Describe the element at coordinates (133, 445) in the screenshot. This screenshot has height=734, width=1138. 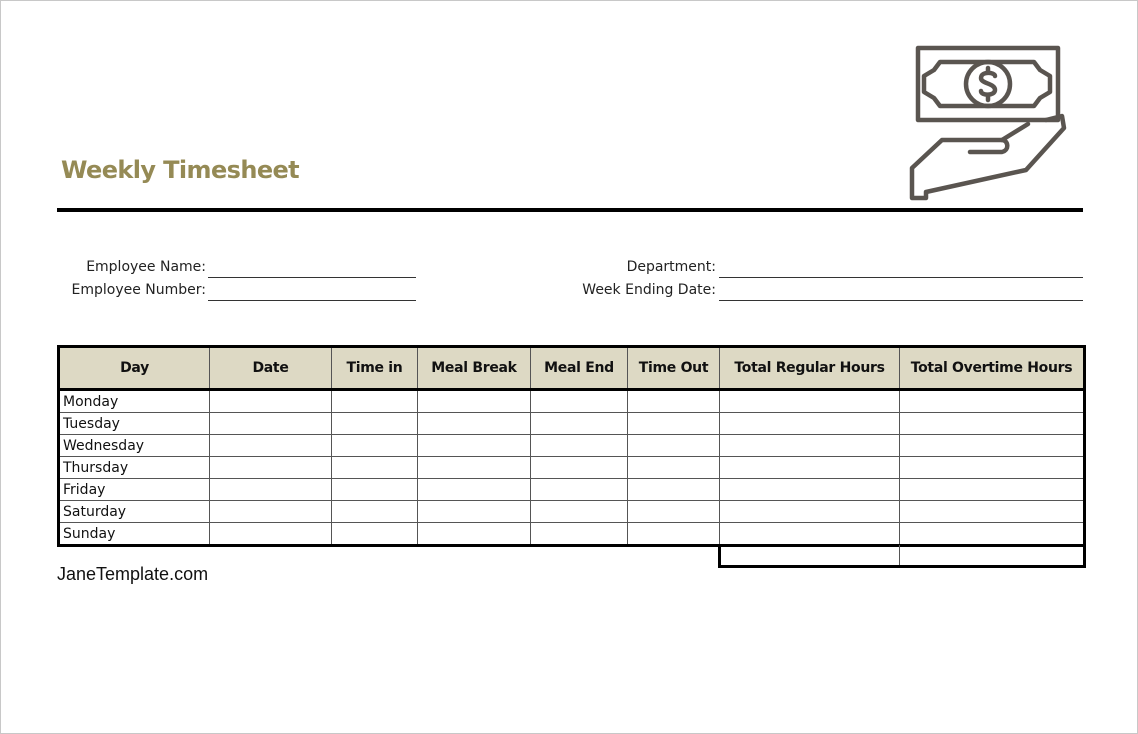
I see `day-cell: Wednesday` at that location.